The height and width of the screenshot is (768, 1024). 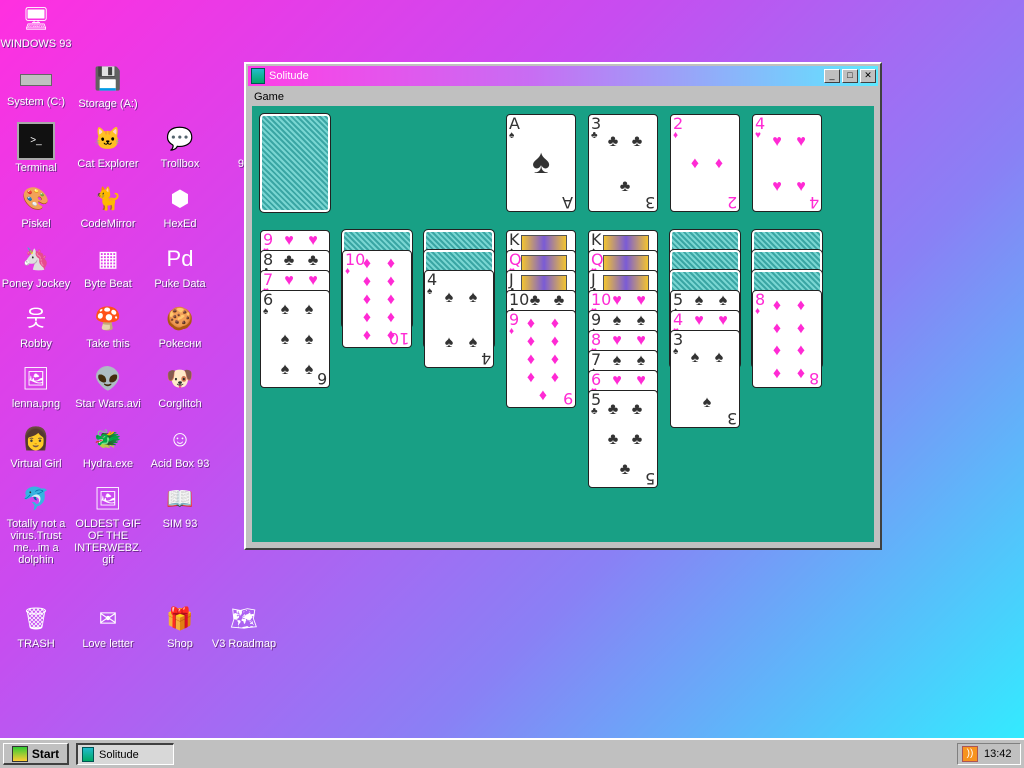 I want to click on desktop-icon: 🍄 Take this, so click(x=108, y=326).